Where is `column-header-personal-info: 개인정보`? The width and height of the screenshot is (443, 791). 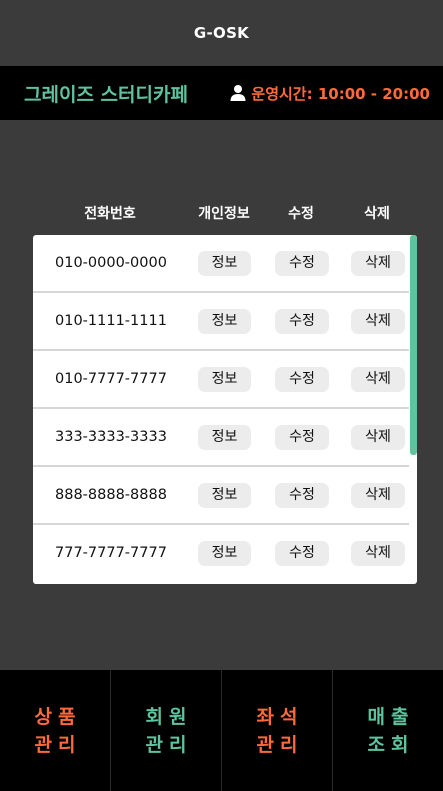
column-header-personal-info: 개인정보 is located at coordinates (224, 214).